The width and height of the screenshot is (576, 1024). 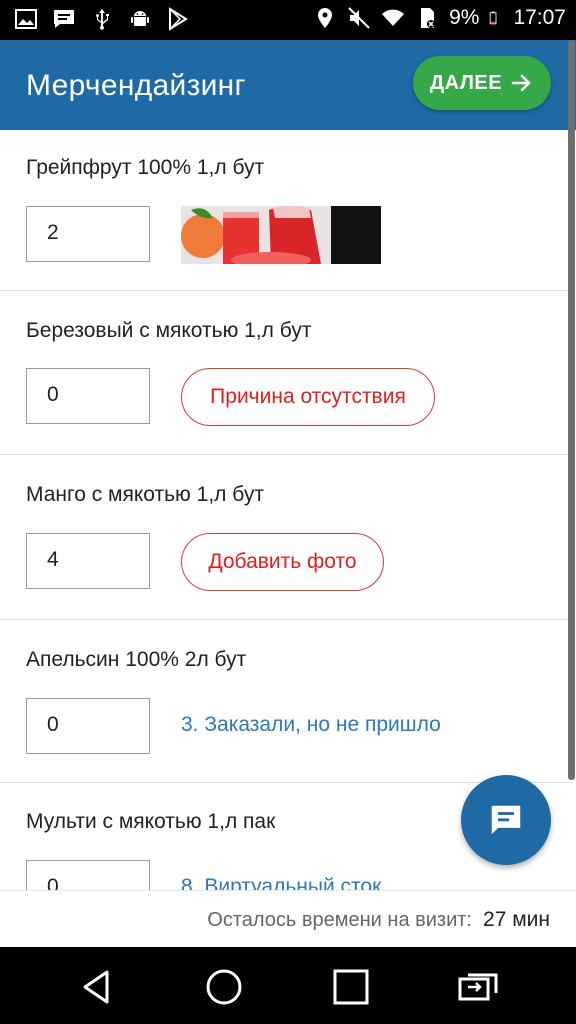 I want to click on absence-status-link: 3. Заказали, но не пришло, so click(x=311, y=725).